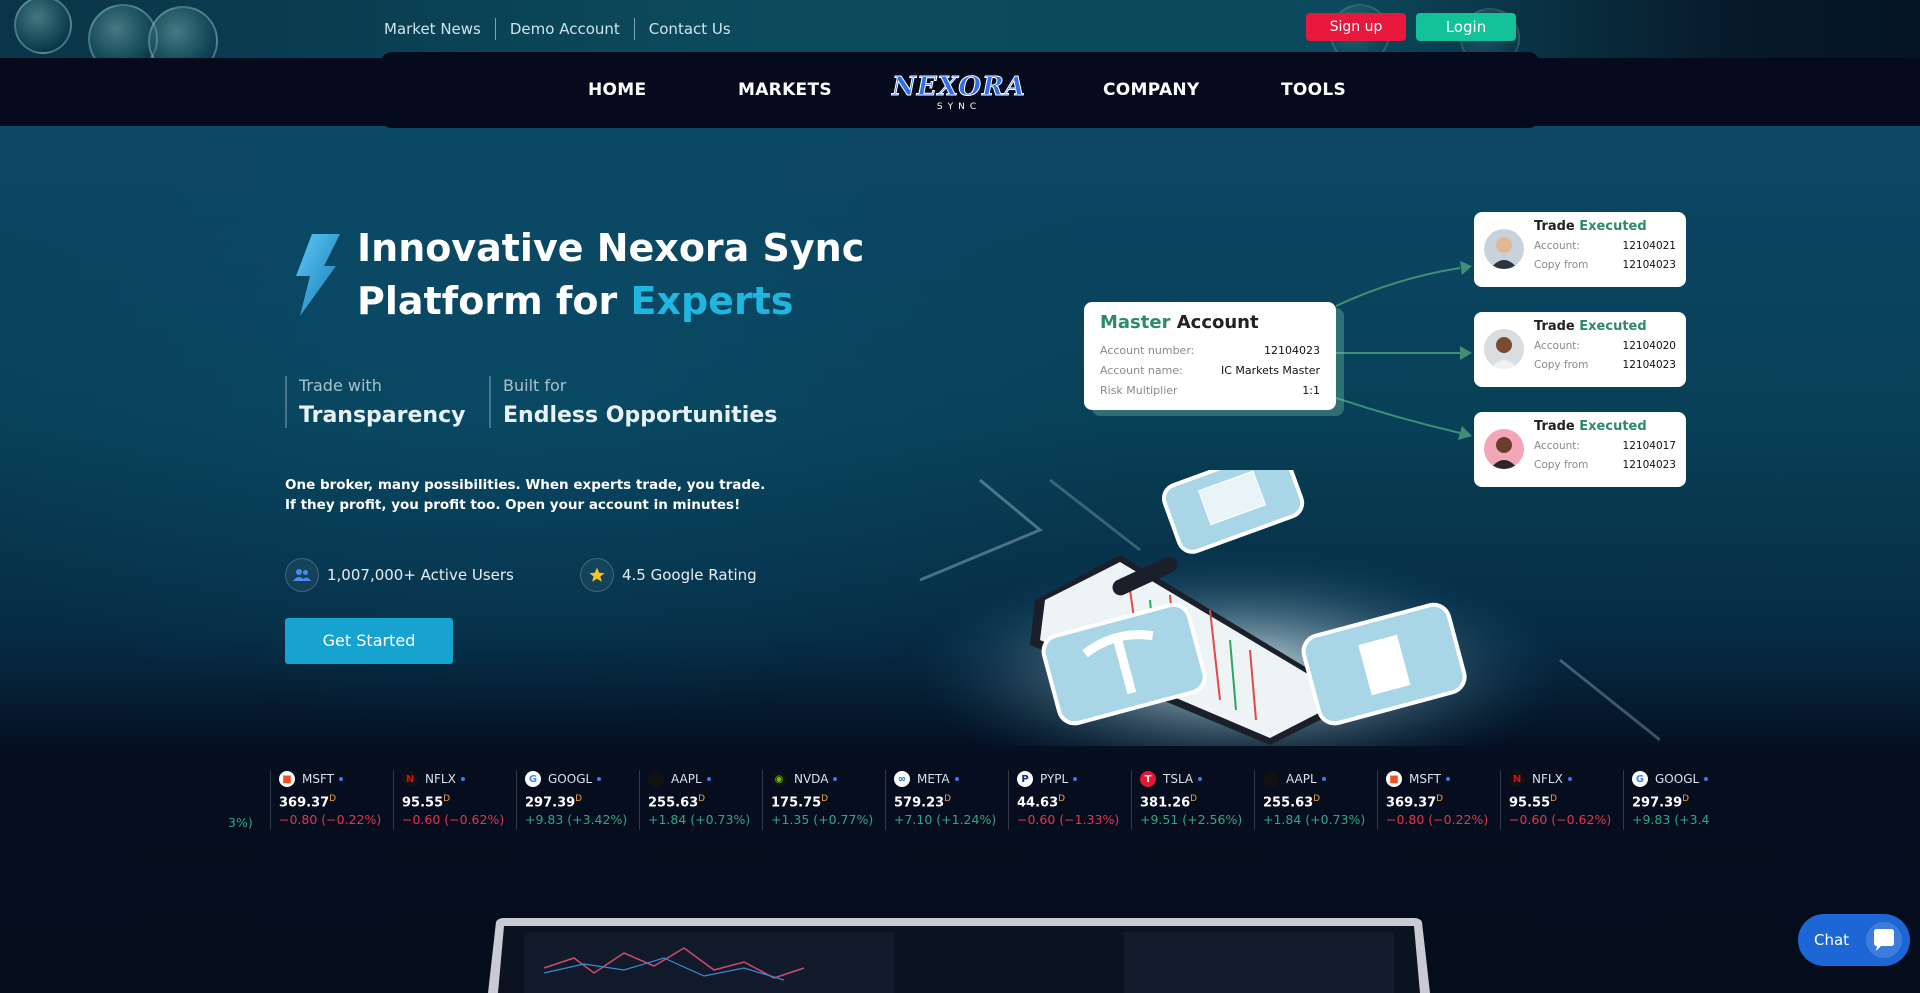  What do you see at coordinates (420, 575) in the screenshot?
I see `active-users-text: 1,007,000+ Active Users` at bounding box center [420, 575].